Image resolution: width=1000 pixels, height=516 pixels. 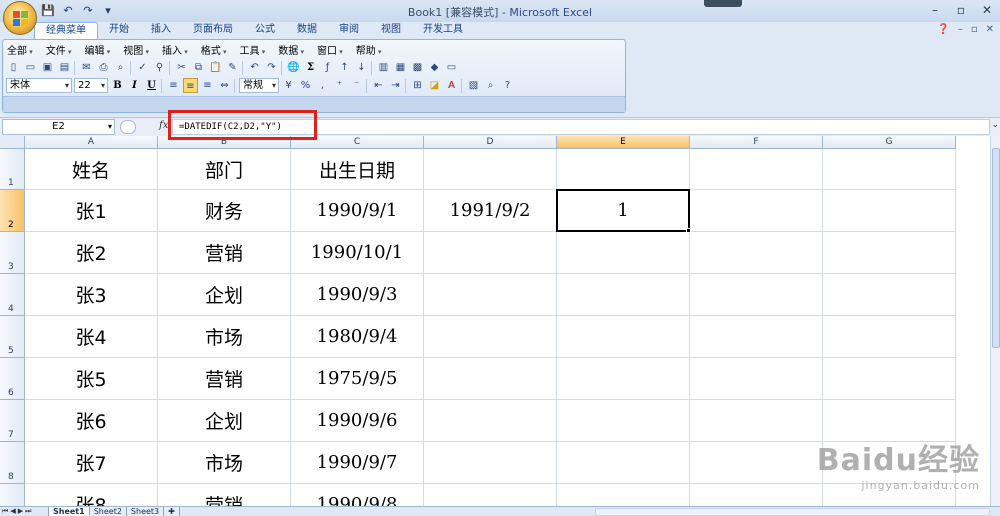 I want to click on tab-classic-menu: 经典菜单, so click(x=66, y=30).